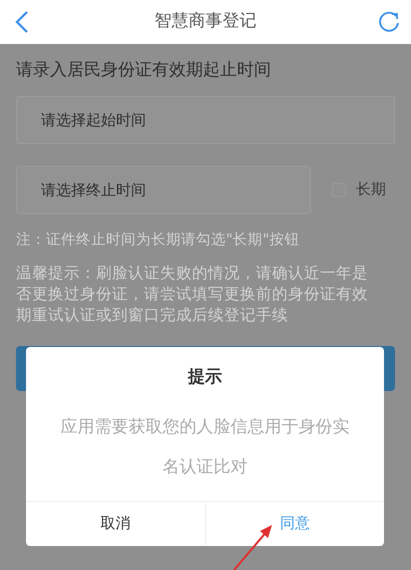 This screenshot has height=570, width=411. Describe the element at coordinates (205, 22) in the screenshot. I see `header-title: 智慧商事登记` at that location.